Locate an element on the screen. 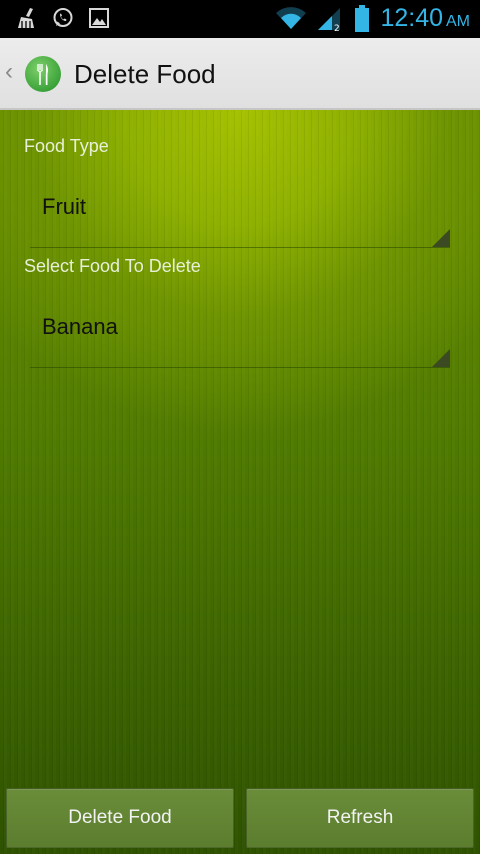 The width and height of the screenshot is (480, 854). food-type-value: Fruit is located at coordinates (64, 206).